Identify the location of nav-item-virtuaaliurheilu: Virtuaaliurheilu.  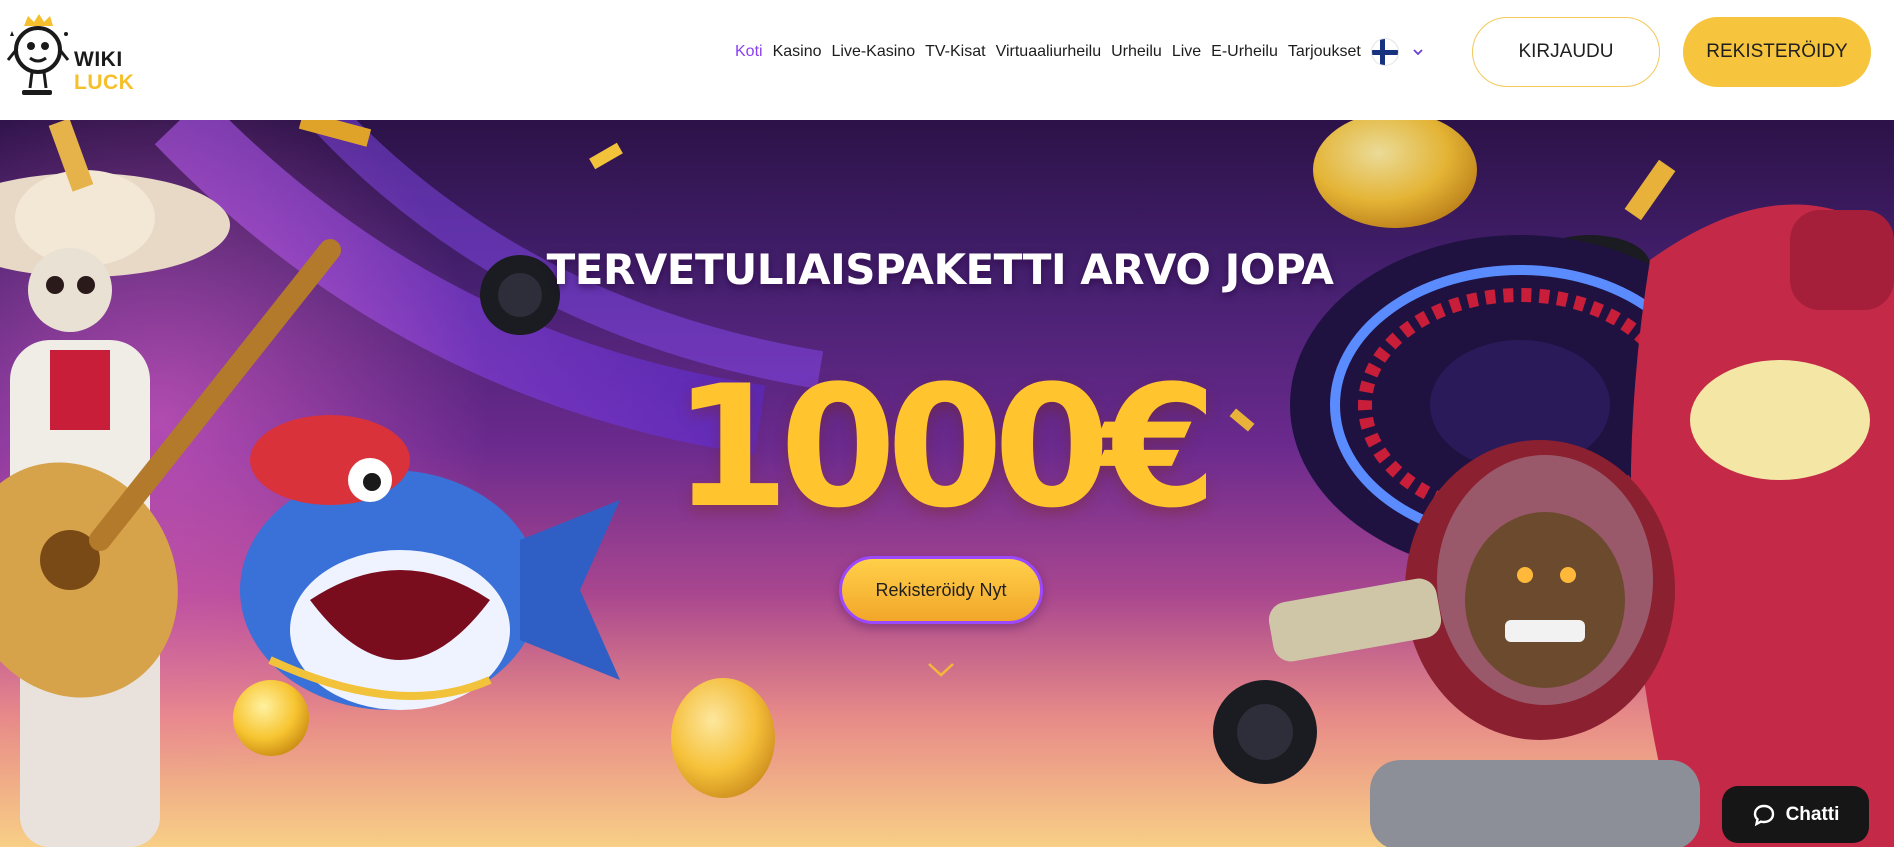
(1049, 52).